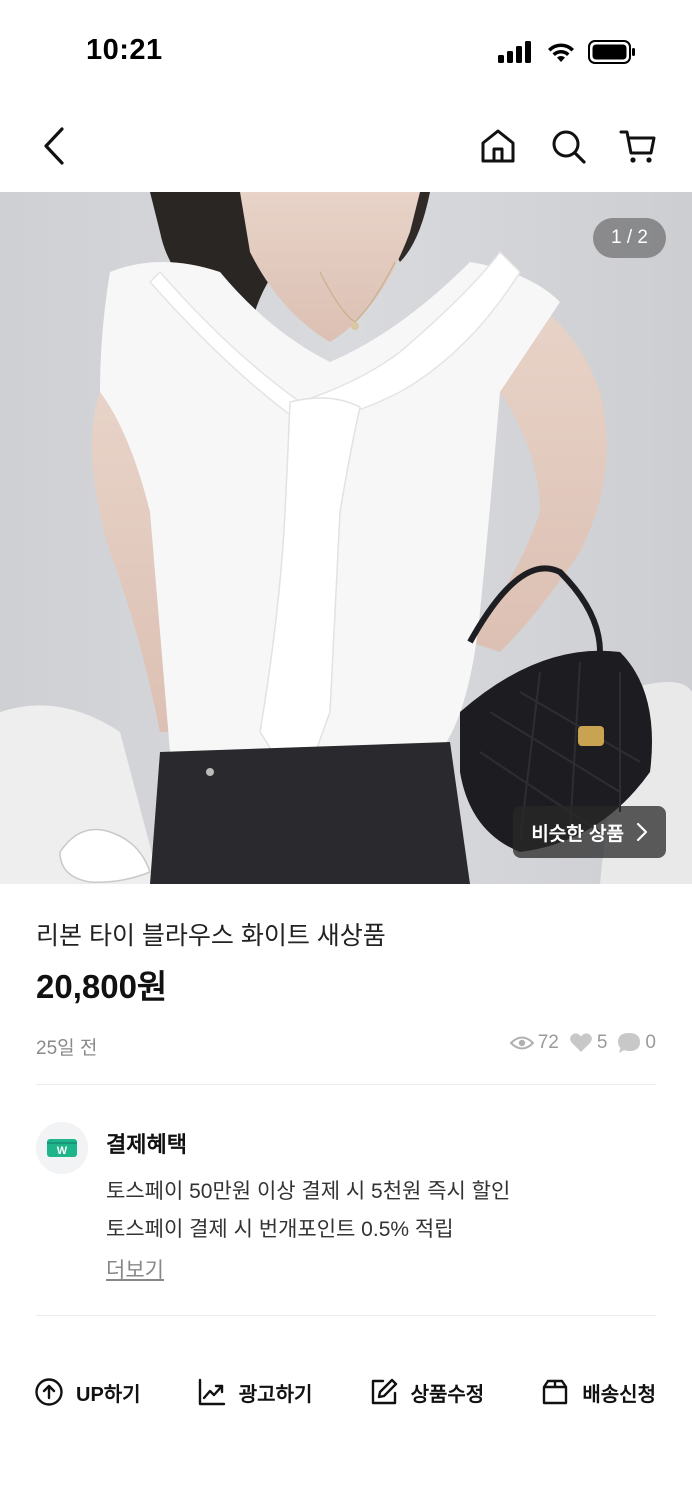 The image size is (692, 1500). What do you see at coordinates (67, 1048) in the screenshot?
I see `posted-time: 25일 전` at bounding box center [67, 1048].